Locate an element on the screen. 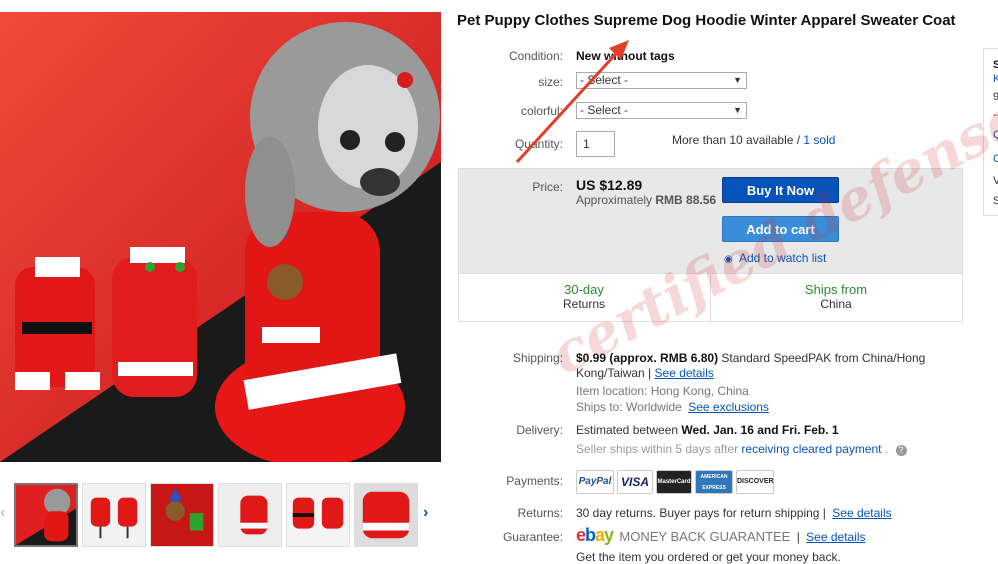 The image size is (998, 564). size-select-value: - Select - is located at coordinates (604, 80).